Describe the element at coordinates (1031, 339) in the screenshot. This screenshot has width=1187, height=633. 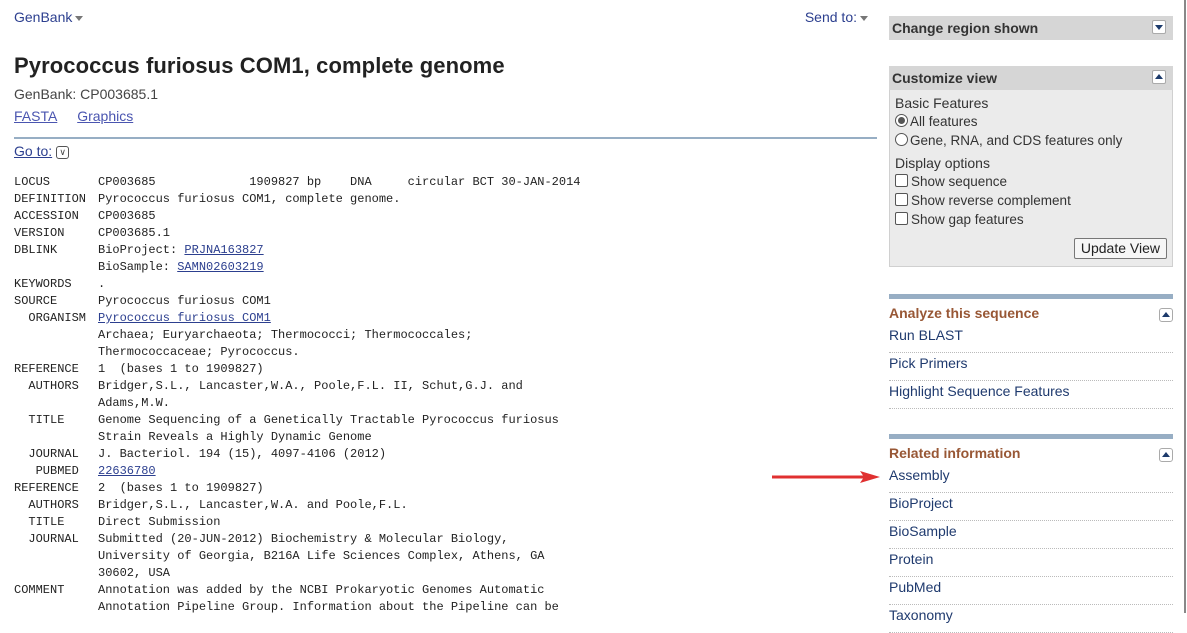
I see `analyze-item-run-blast: Run BLAST` at that location.